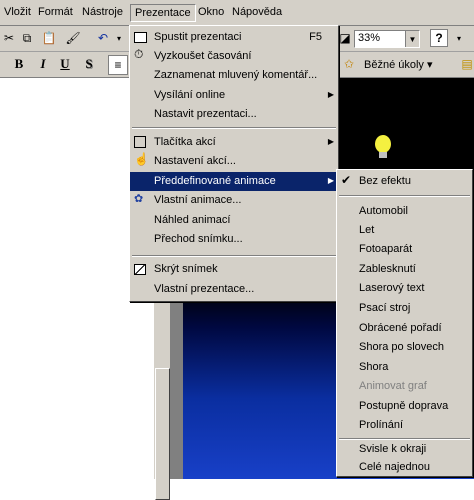  I want to click on new-slide-icon: ▤, so click(466, 64).